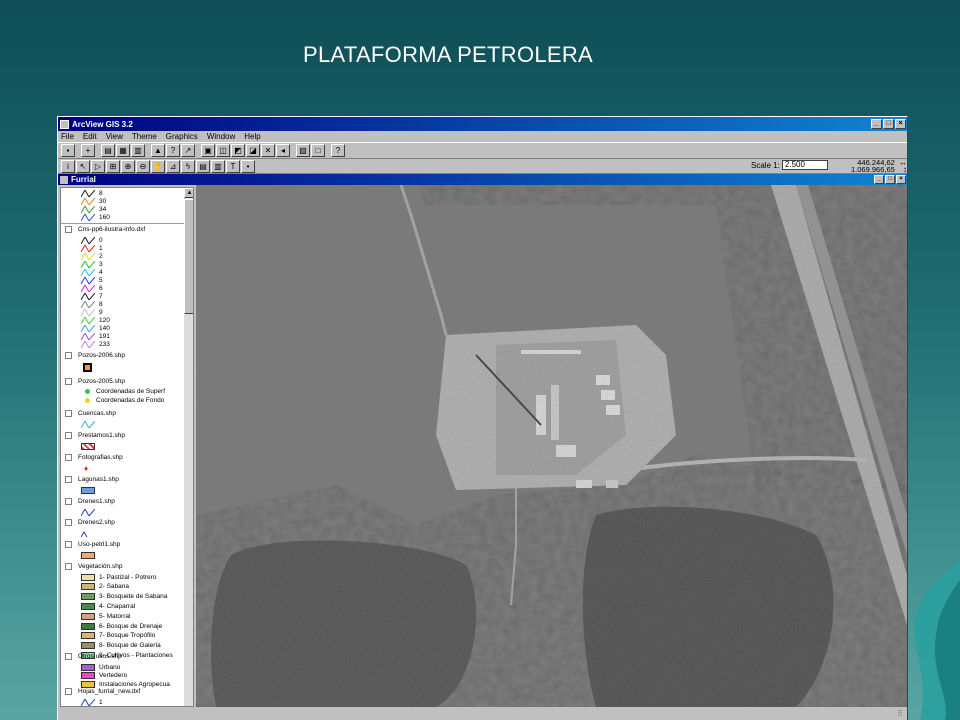  I want to click on pointer-icon: ↖, so click(83, 166).